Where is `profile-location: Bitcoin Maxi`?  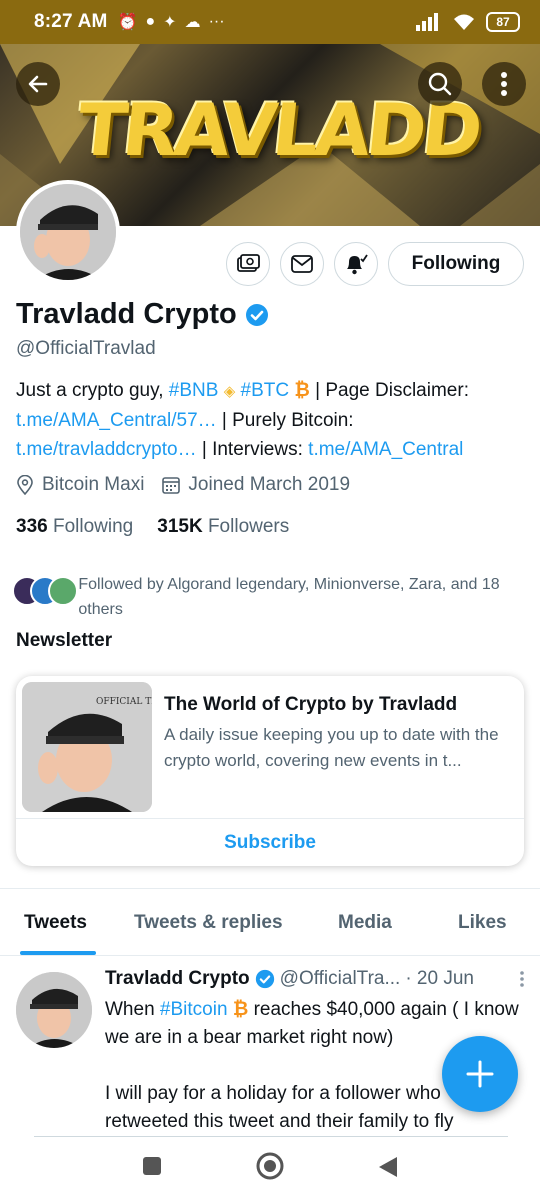
profile-location: Bitcoin Maxi is located at coordinates (93, 484).